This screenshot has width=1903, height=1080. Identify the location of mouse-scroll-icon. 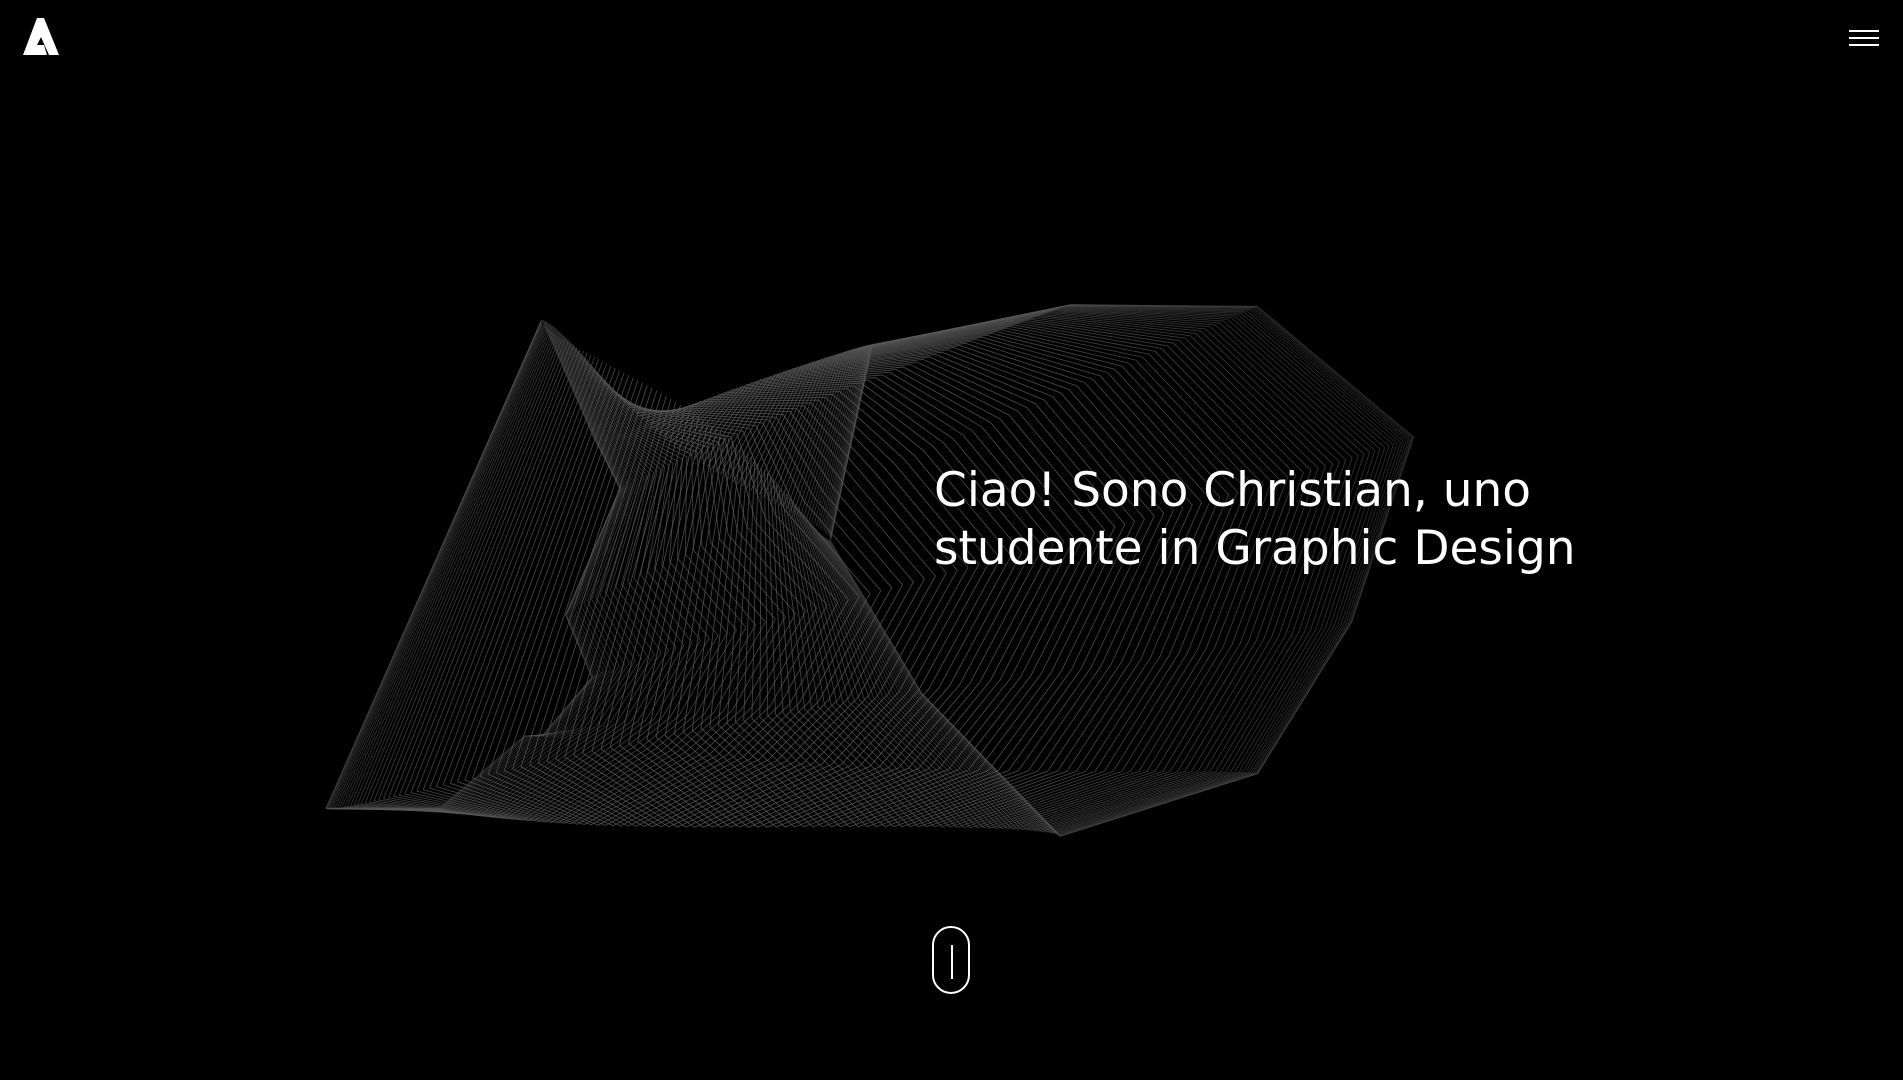
(951, 960).